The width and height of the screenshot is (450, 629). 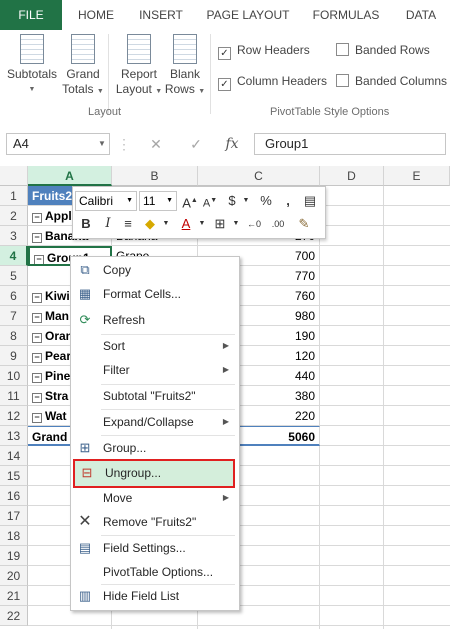 I want to click on decrease-decimal-icon: .00, so click(x=278, y=224).